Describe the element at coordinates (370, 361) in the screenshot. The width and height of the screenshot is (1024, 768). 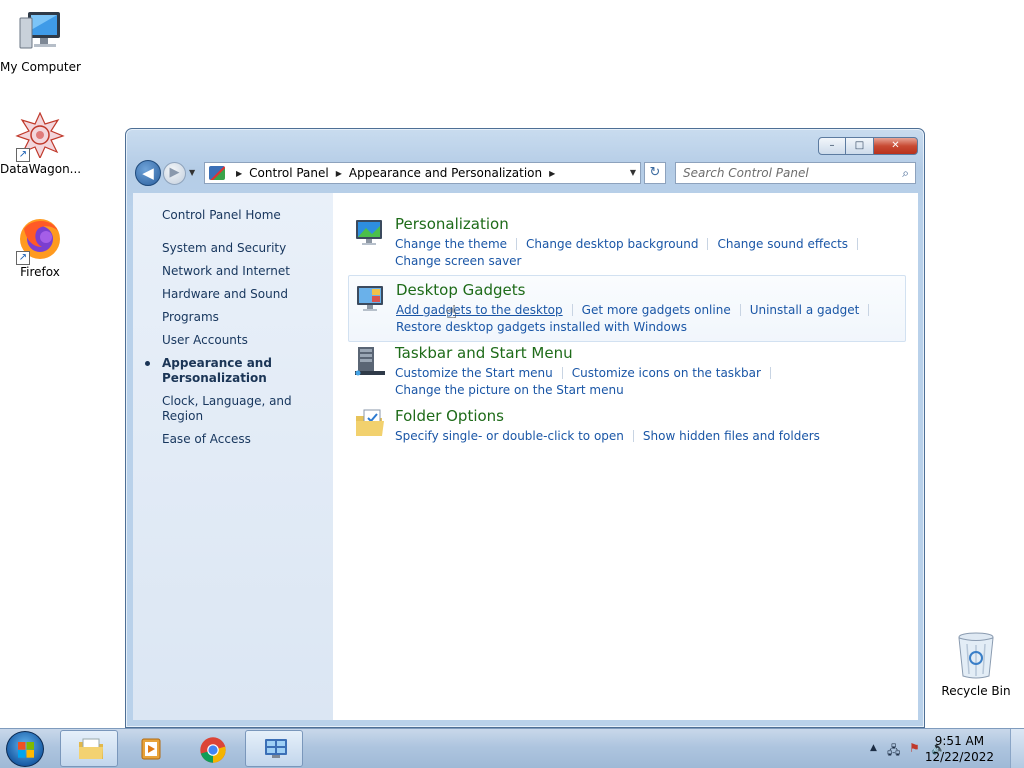
I see `taskbar-start-menu-icon` at that location.